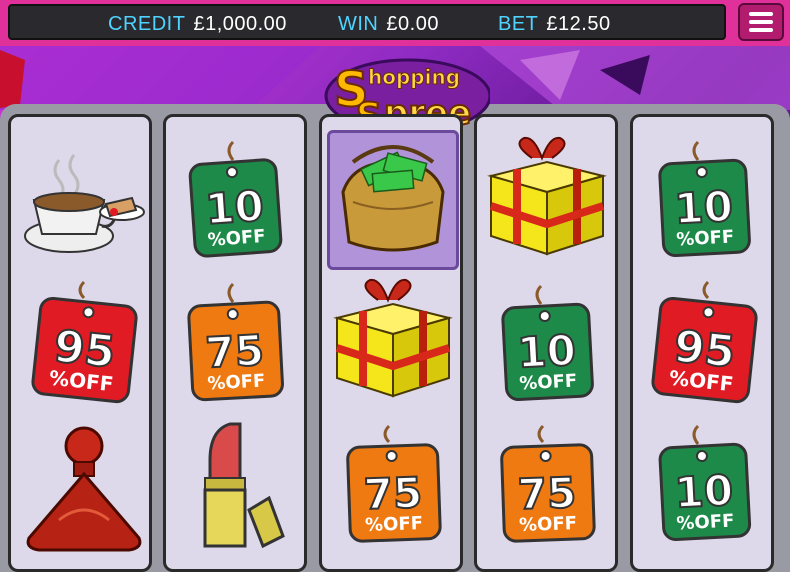 The image size is (790, 572). I want to click on perfume-bottle-icon, so click(84, 489).